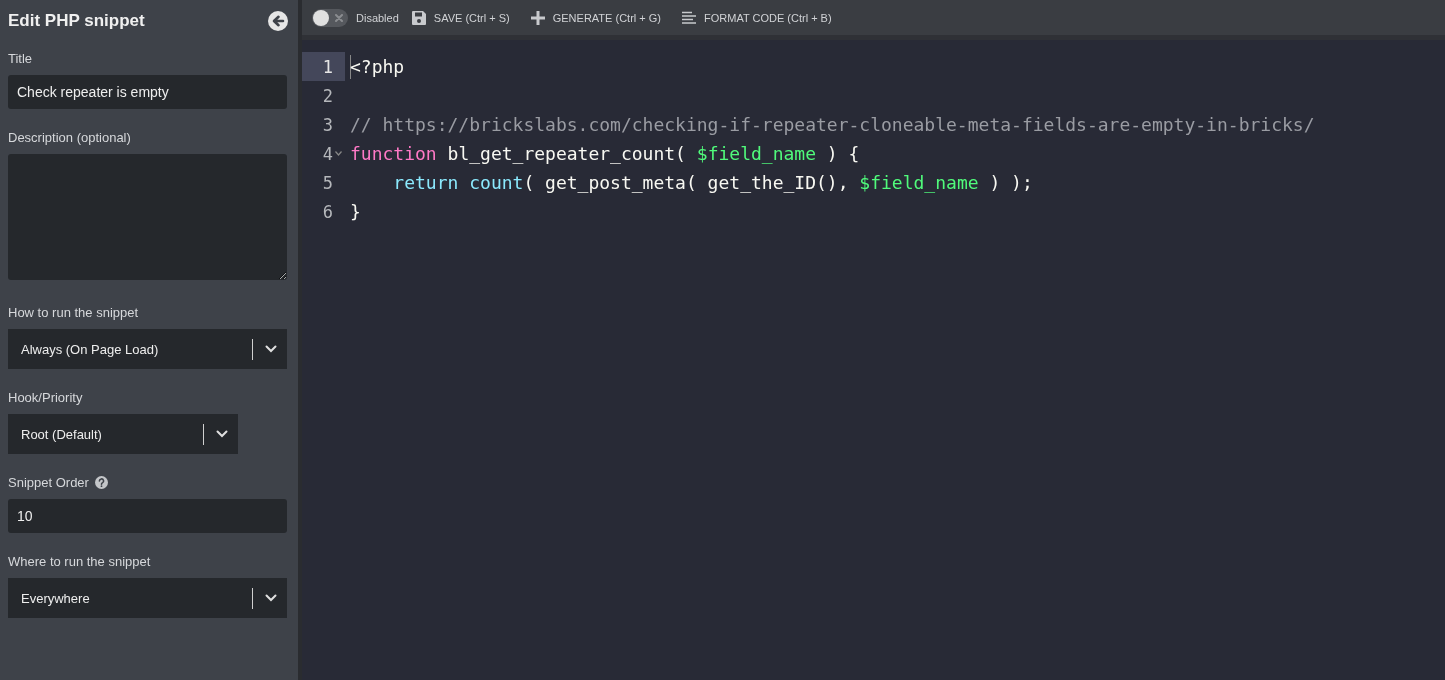 This screenshot has width=1445, height=680. What do you see at coordinates (323, 66) in the screenshot?
I see `line-number: 1` at bounding box center [323, 66].